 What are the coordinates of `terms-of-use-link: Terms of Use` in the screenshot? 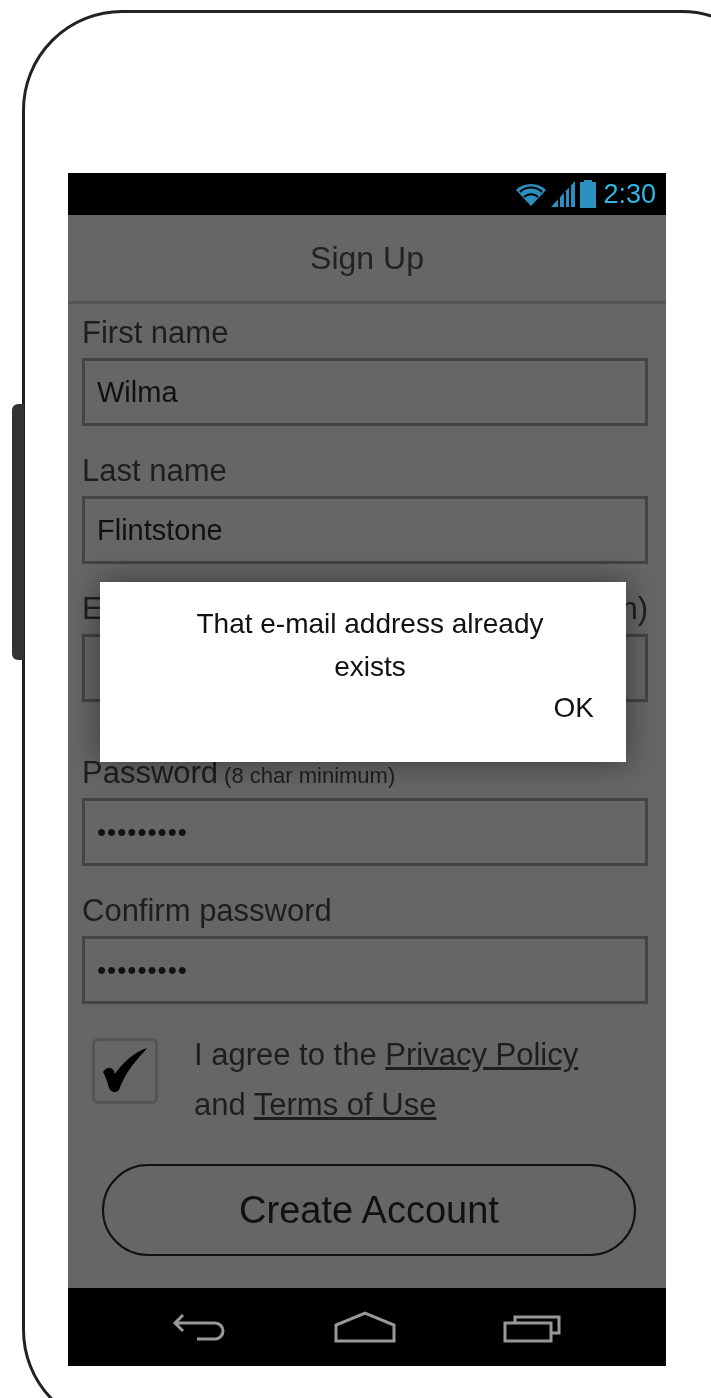 It's located at (345, 1104).